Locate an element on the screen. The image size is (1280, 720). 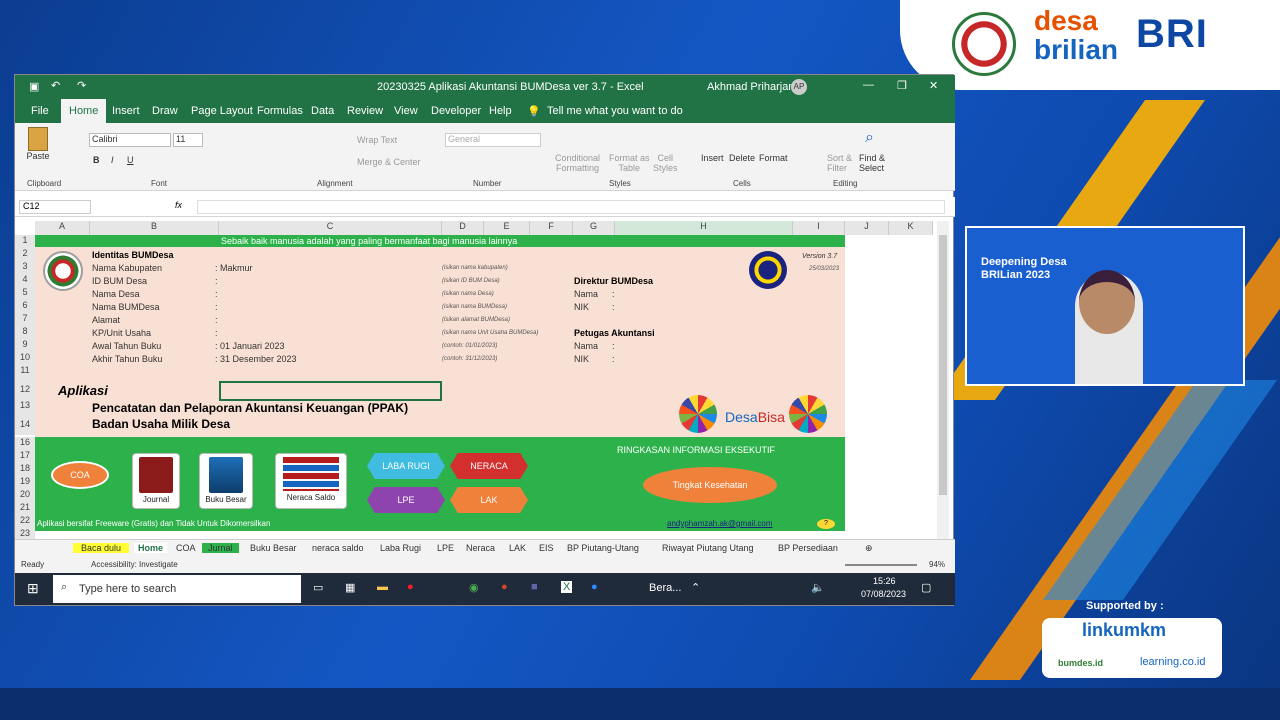
row-header: 7 is located at coordinates (25, 319).